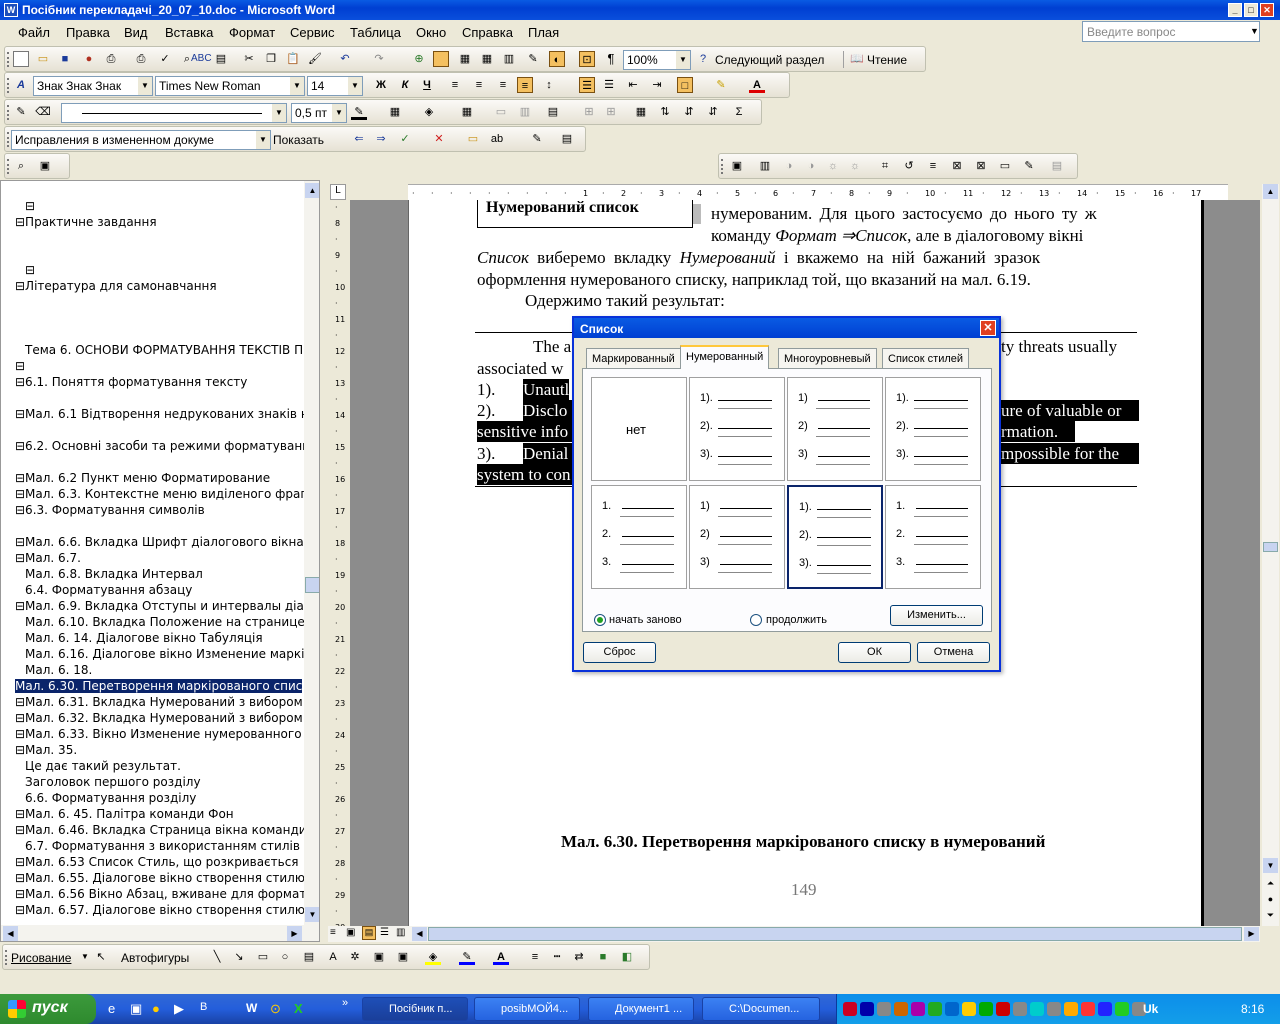 The image size is (1280, 1024). Describe the element at coordinates (557, 59) in the screenshot. I see `document-map-icon: ◐` at that location.